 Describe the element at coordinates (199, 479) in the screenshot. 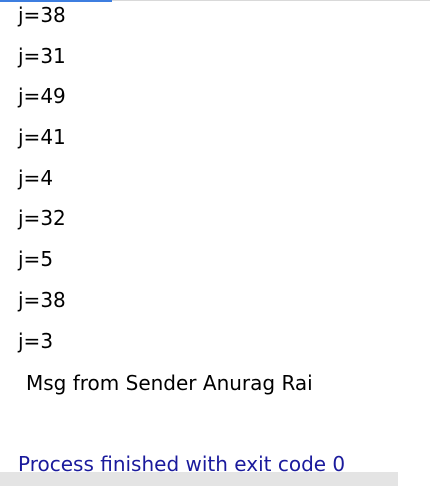

I see `horizontal-scrollbar` at that location.